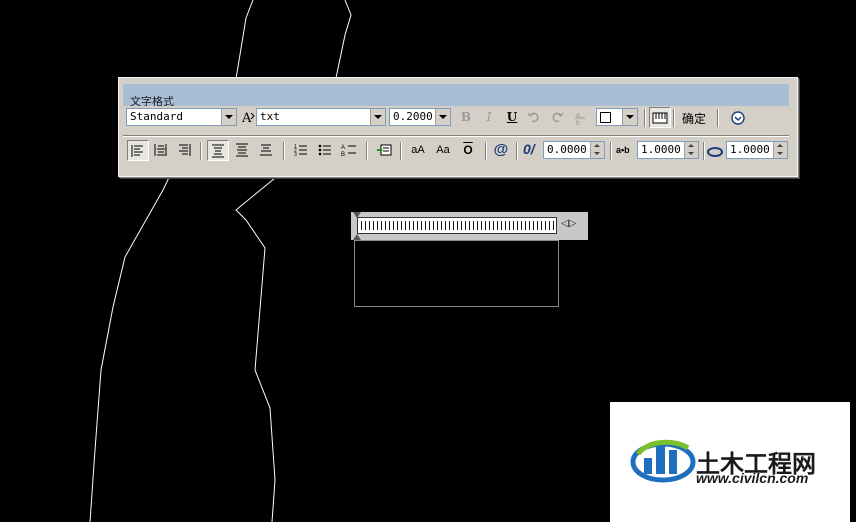 The height and width of the screenshot is (522, 856). I want to click on align-middle-button, so click(242, 150).